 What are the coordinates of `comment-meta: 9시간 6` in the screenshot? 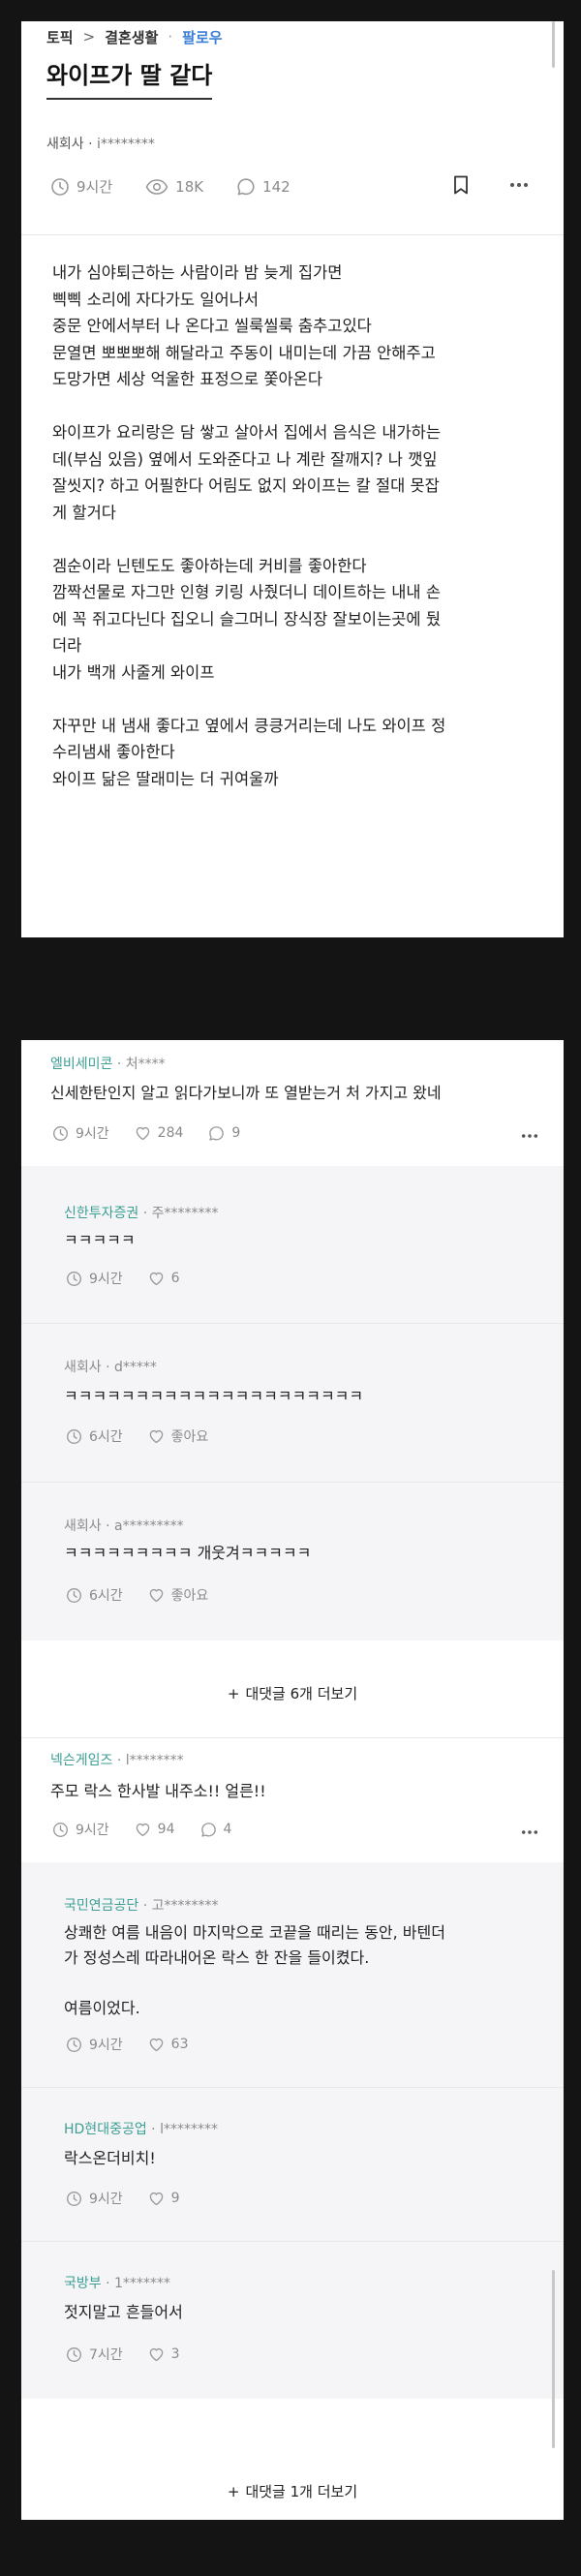 It's located at (136, 1278).